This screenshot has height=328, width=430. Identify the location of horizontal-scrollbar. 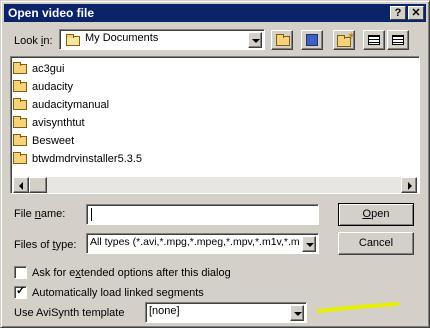
(215, 185).